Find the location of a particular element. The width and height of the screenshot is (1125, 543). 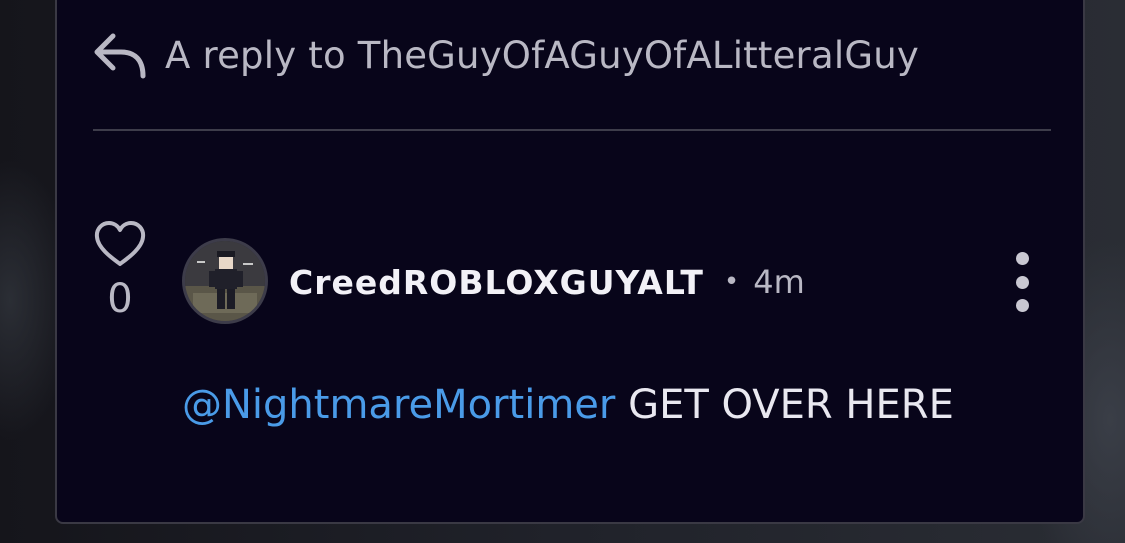

reply-to-label: A reply to TheGuyOfAGuyOfALitteralGuy is located at coordinates (542, 55).